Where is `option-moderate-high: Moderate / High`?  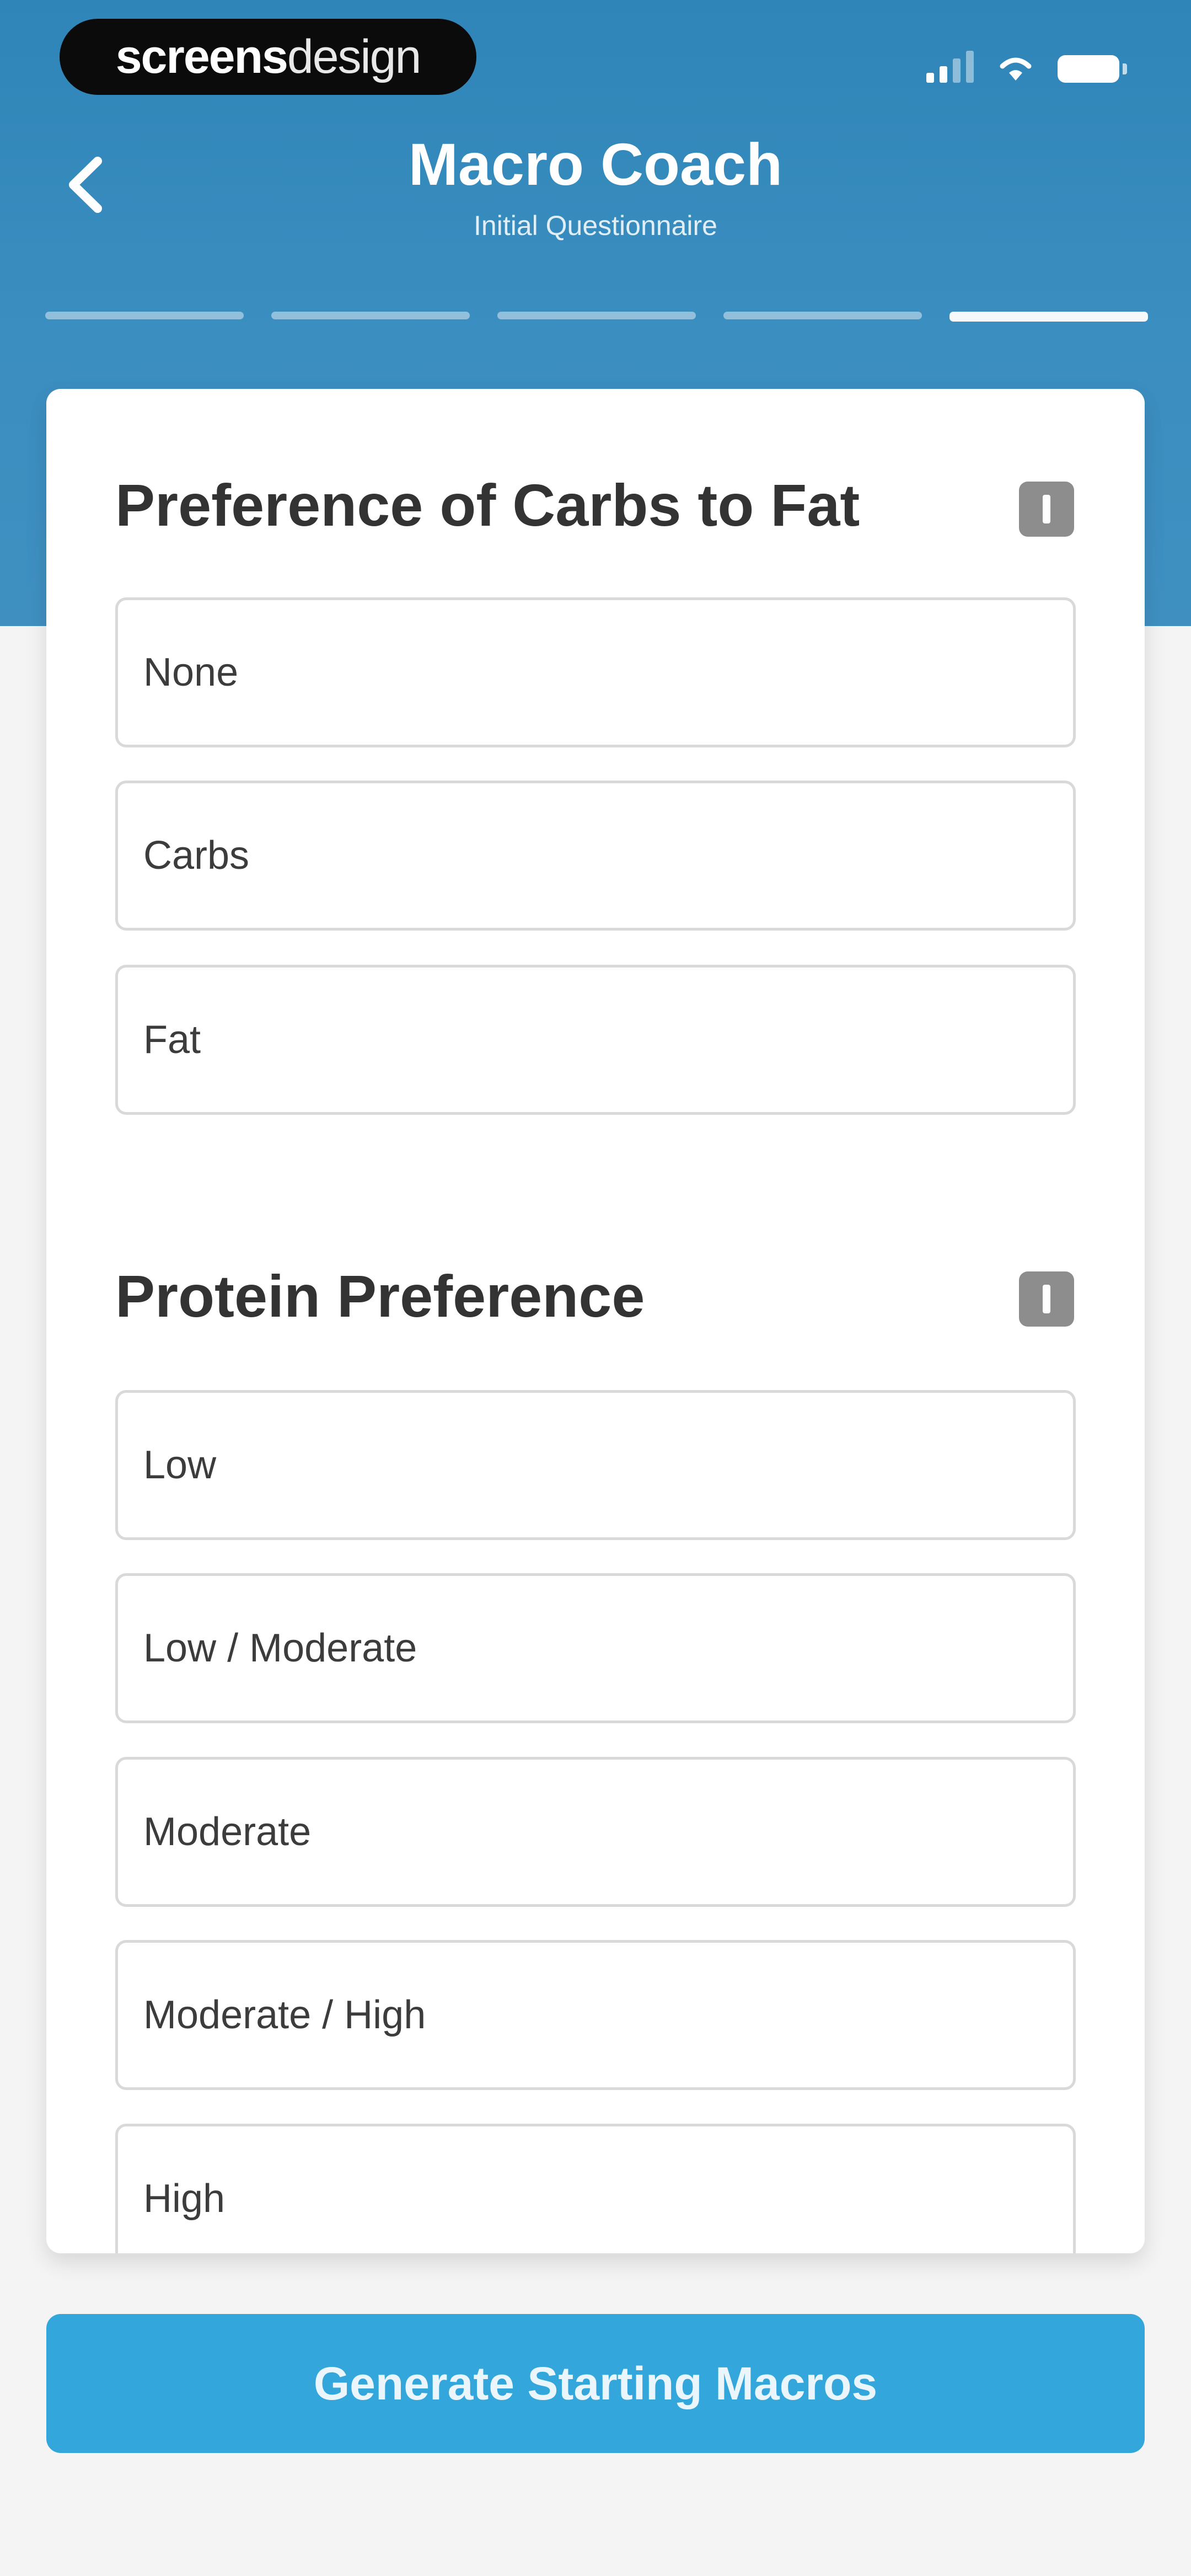
option-moderate-high: Moderate / High is located at coordinates (595, 2015).